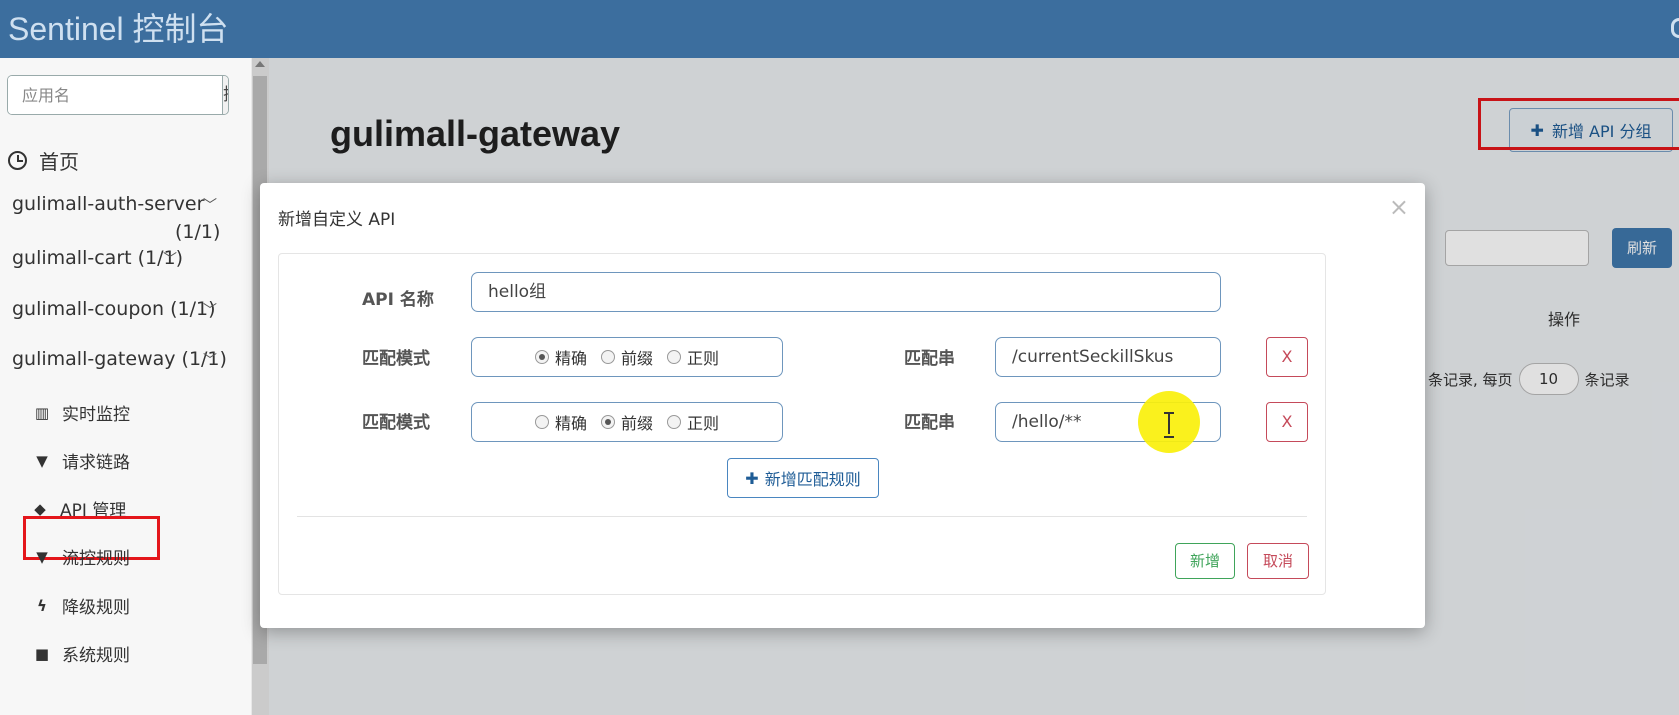 This screenshot has height=715, width=1679. Describe the element at coordinates (839, 29) in the screenshot. I see `top-bar: Sentinel 控制台` at that location.